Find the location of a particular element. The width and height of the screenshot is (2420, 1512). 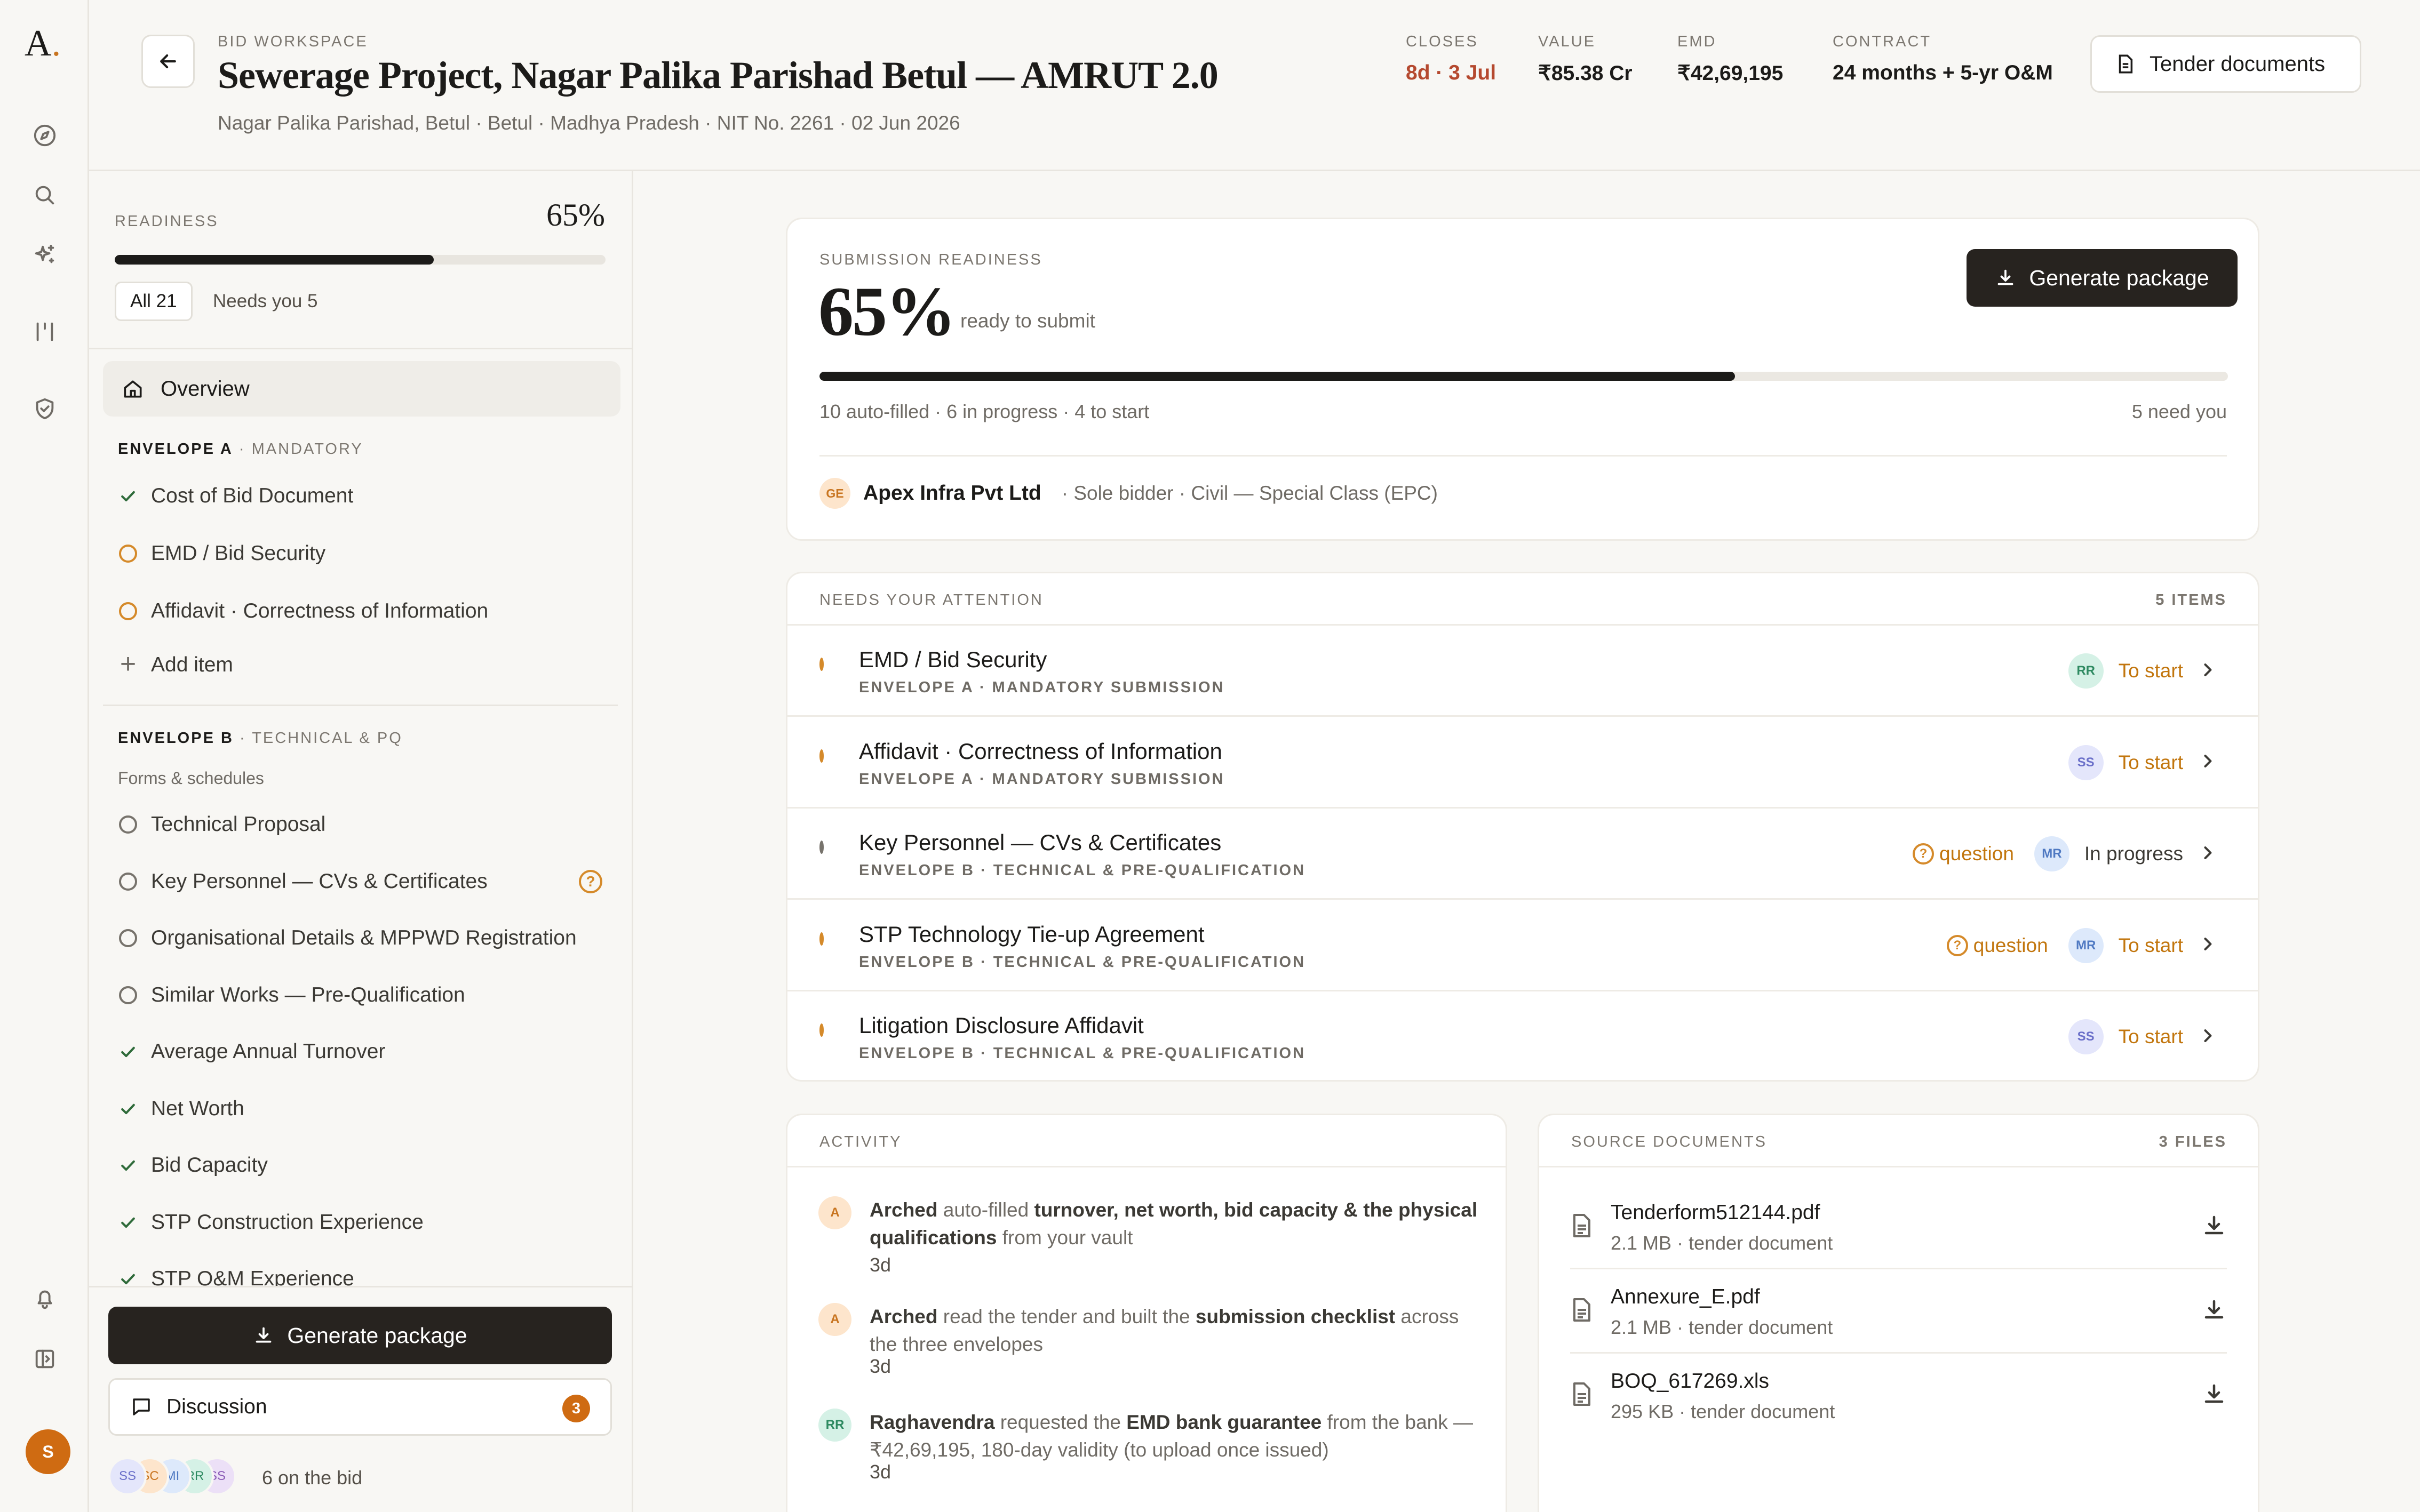

shield-icon is located at coordinates (45, 408).